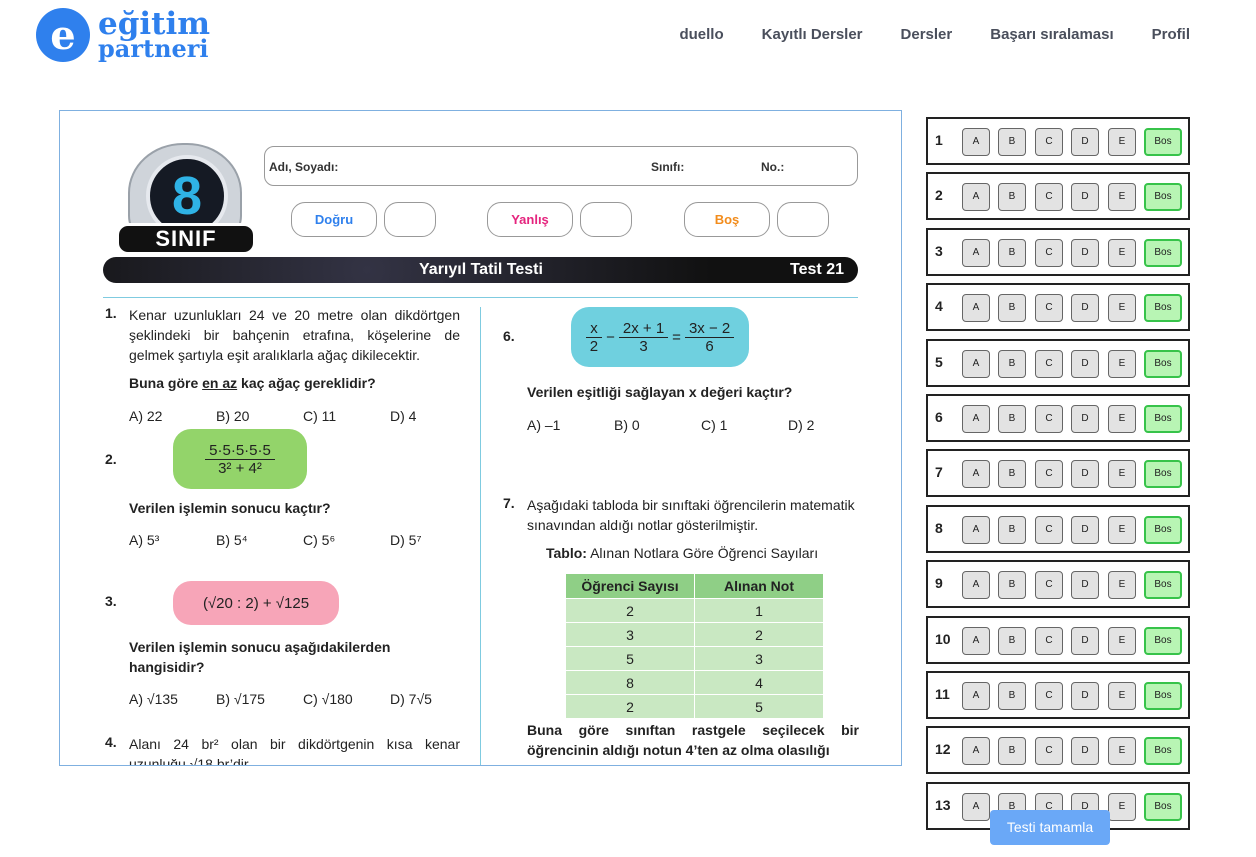 This screenshot has width=1256, height=857. I want to click on answer-row: 10 A B C D E Bos, so click(1058, 639).